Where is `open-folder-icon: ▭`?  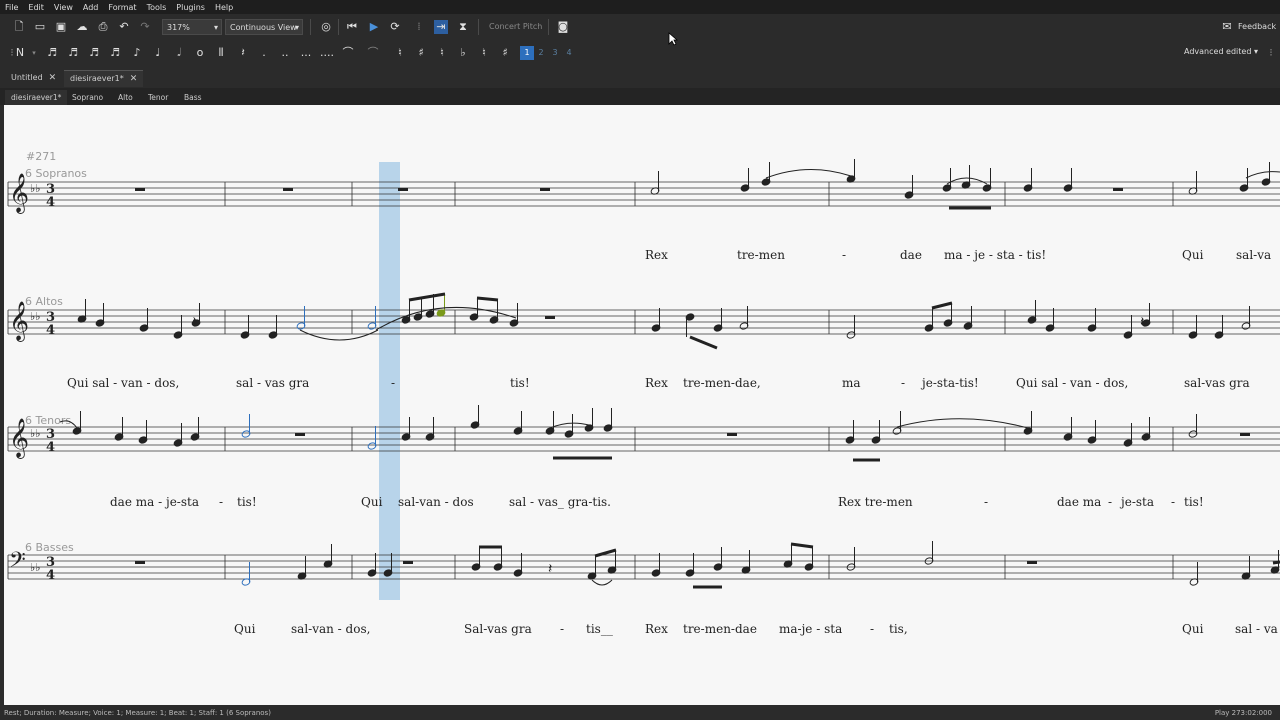 open-folder-icon: ▭ is located at coordinates (40, 27).